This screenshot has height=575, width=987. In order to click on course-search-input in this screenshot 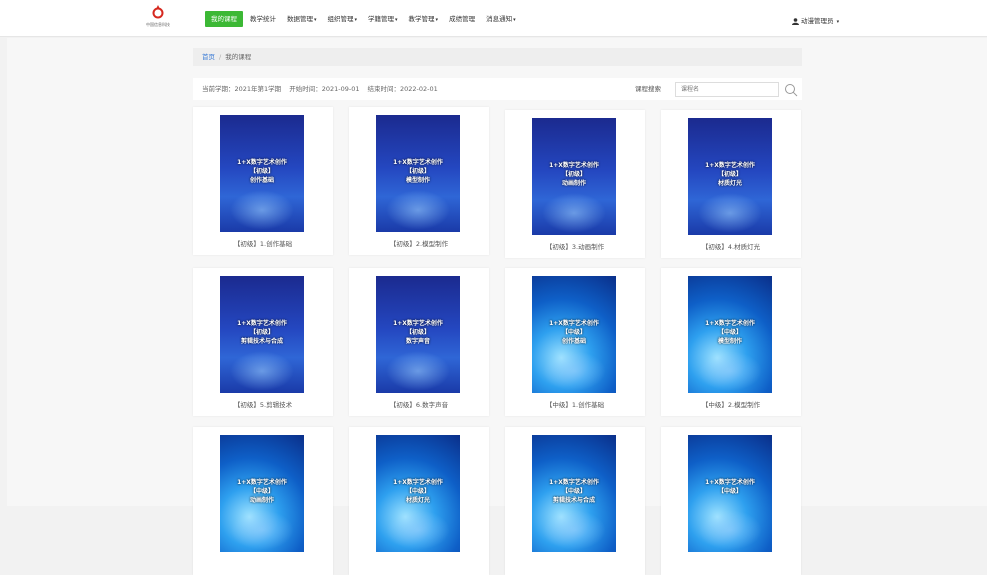, I will do `click(727, 89)`.